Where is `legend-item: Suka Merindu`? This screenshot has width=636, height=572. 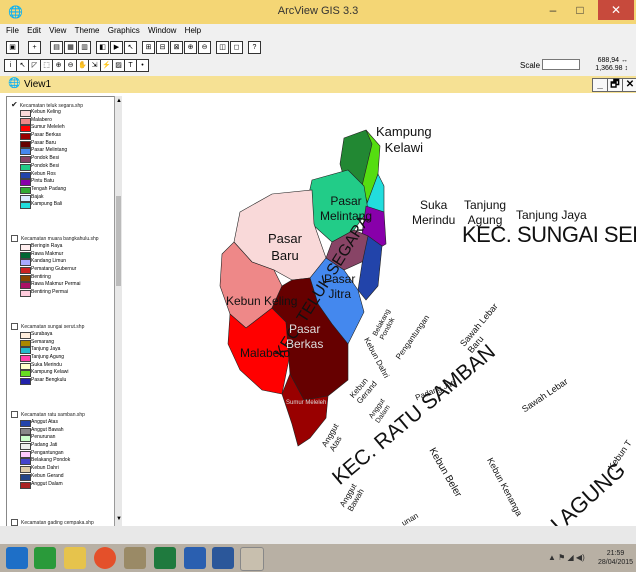
legend-item: Suka Merindu is located at coordinates (47, 366).